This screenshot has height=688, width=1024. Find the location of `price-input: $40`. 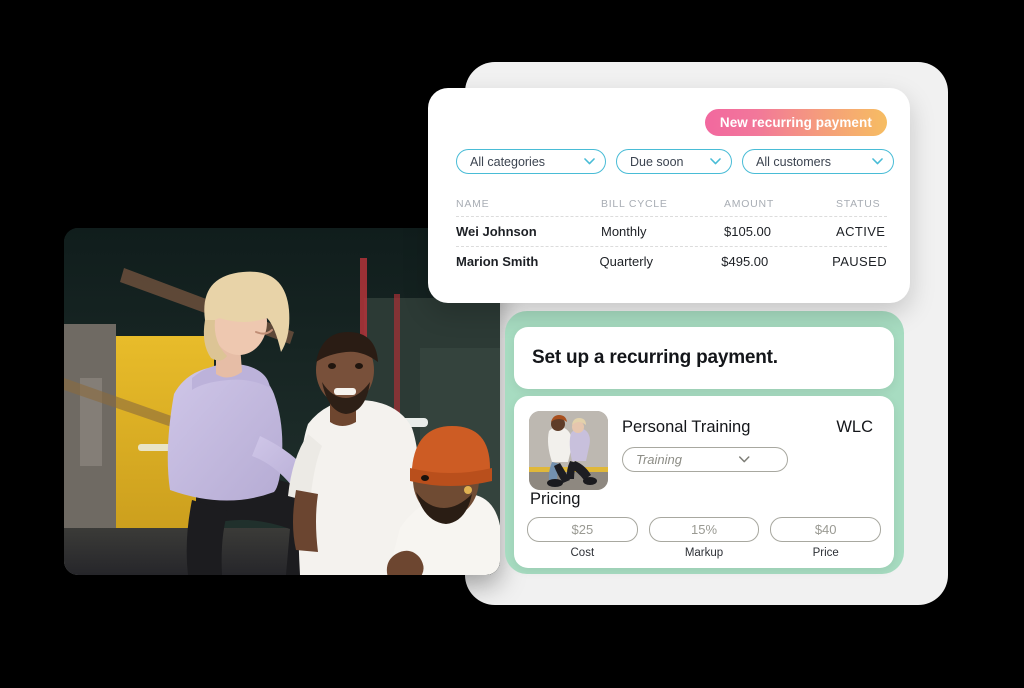

price-input: $40 is located at coordinates (826, 529).